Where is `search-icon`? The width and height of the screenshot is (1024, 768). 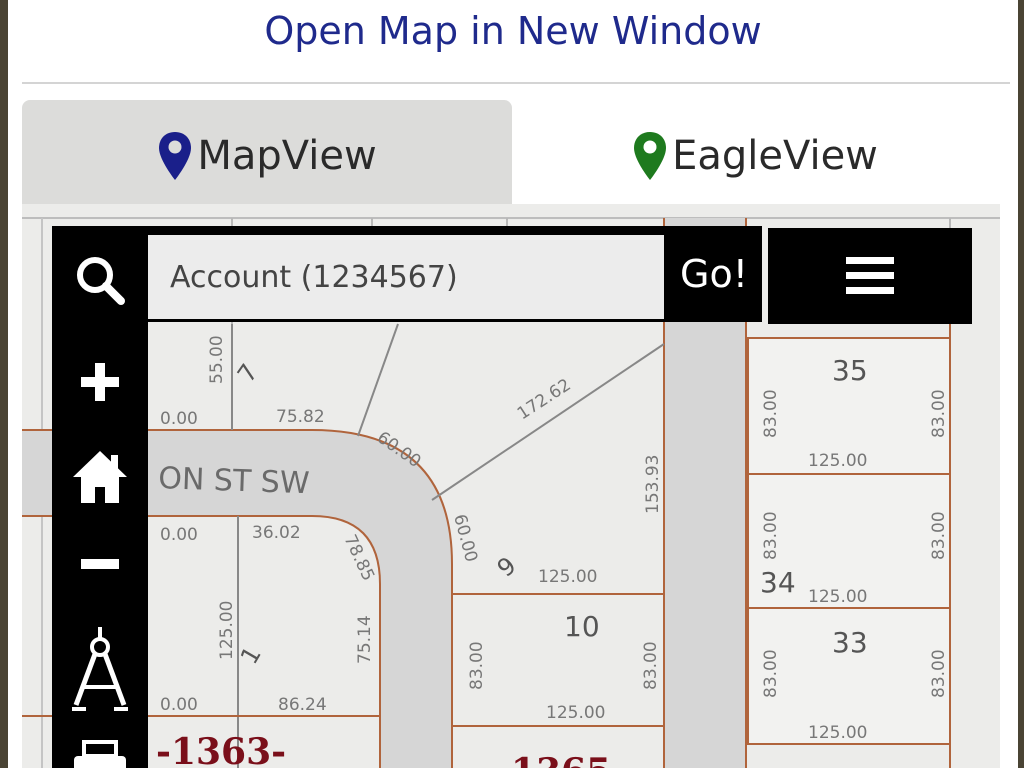 search-icon is located at coordinates (101, 281).